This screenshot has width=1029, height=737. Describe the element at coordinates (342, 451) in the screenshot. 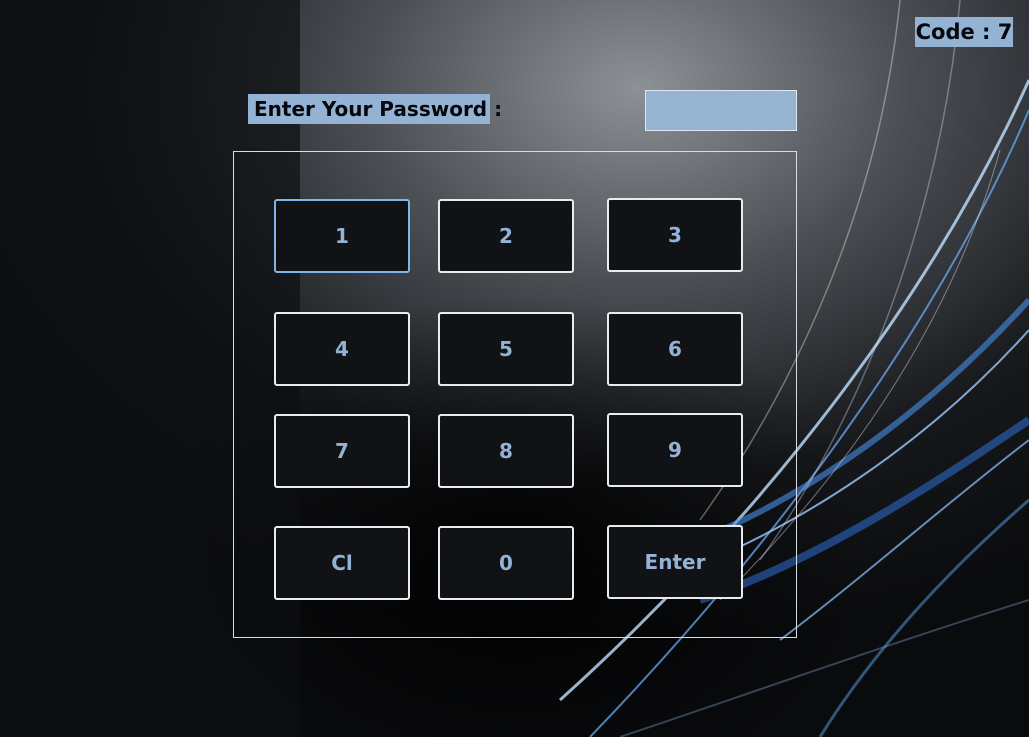

I see `key-7-button: 7` at that location.